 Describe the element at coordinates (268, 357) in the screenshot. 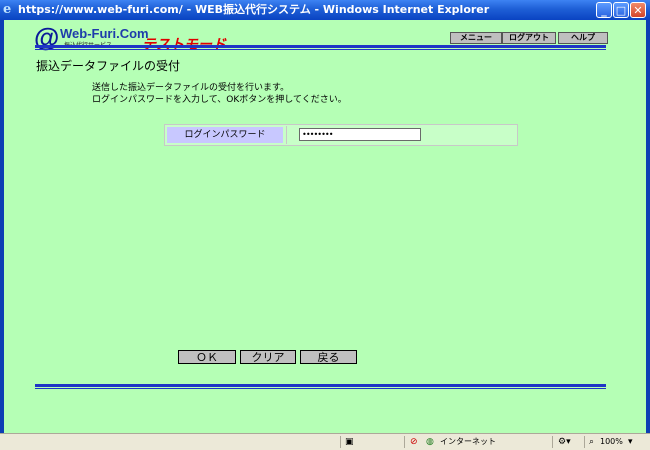

I see `clear-button: クリア` at that location.